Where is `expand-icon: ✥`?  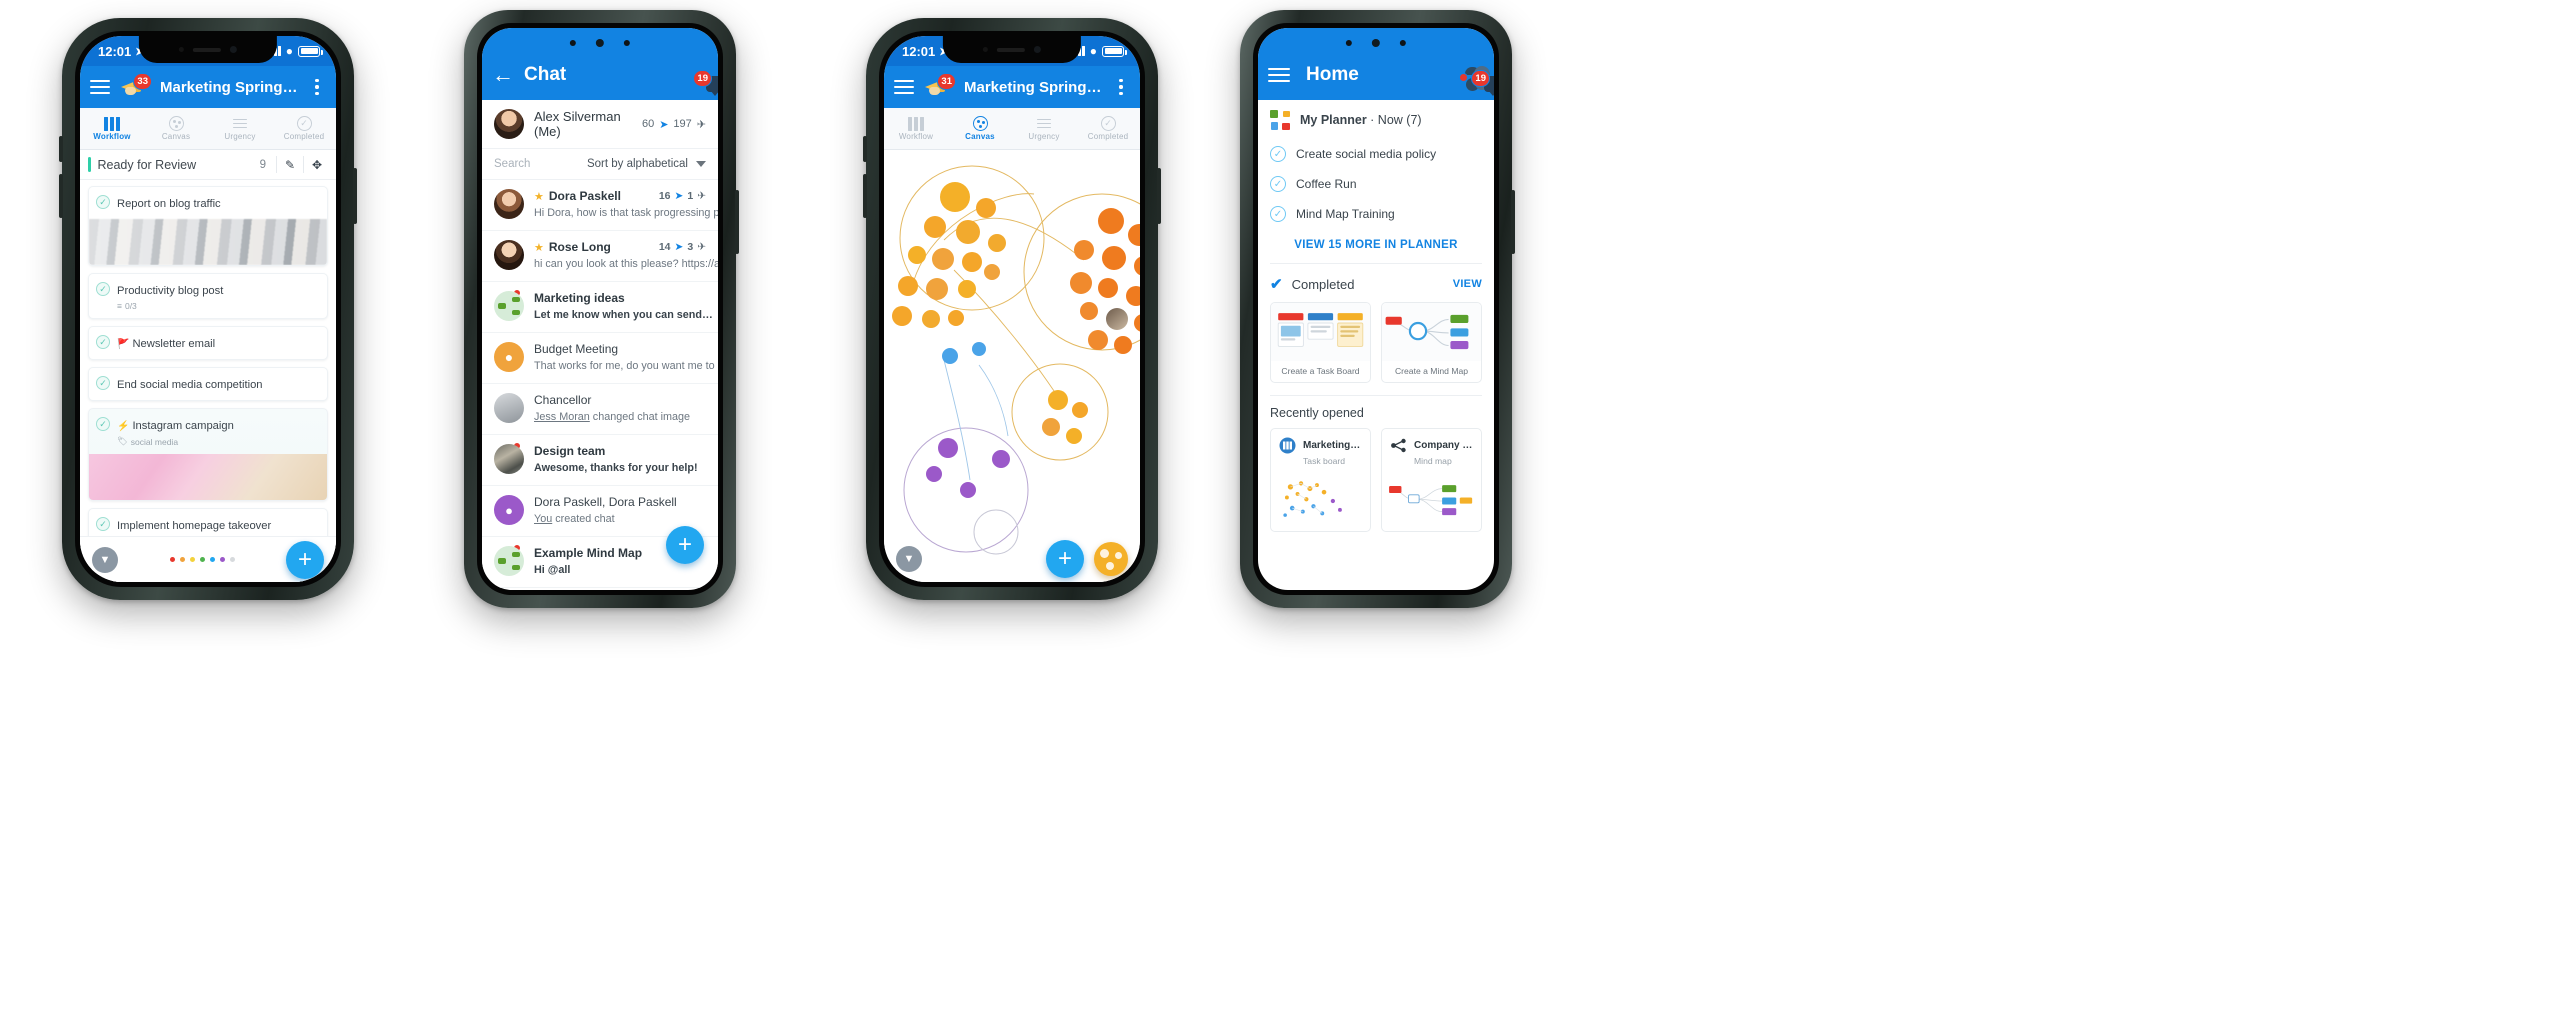
expand-icon: ✥ is located at coordinates (317, 165).